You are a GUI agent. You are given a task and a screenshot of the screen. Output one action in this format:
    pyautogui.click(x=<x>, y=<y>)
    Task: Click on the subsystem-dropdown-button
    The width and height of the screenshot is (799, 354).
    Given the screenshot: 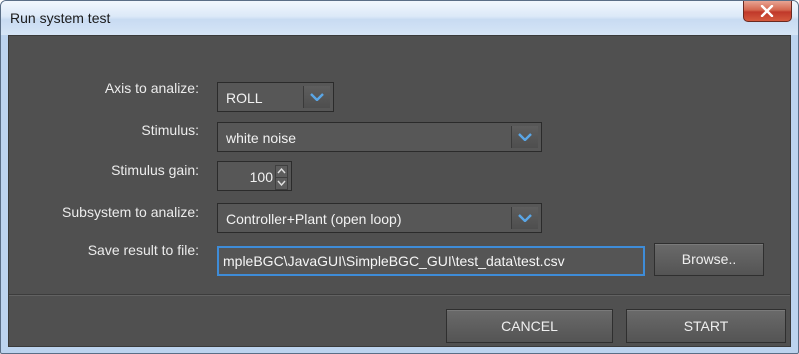 What is the action you would take?
    pyautogui.click(x=524, y=218)
    